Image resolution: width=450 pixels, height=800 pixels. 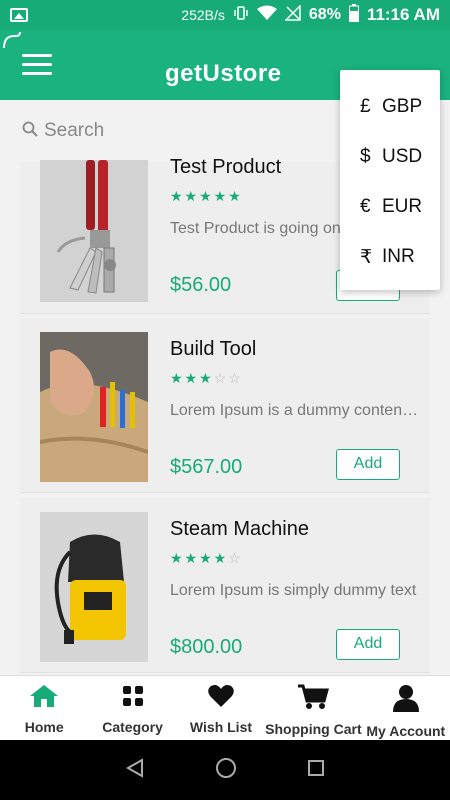 I want to click on product-price: $567.00, so click(x=206, y=467).